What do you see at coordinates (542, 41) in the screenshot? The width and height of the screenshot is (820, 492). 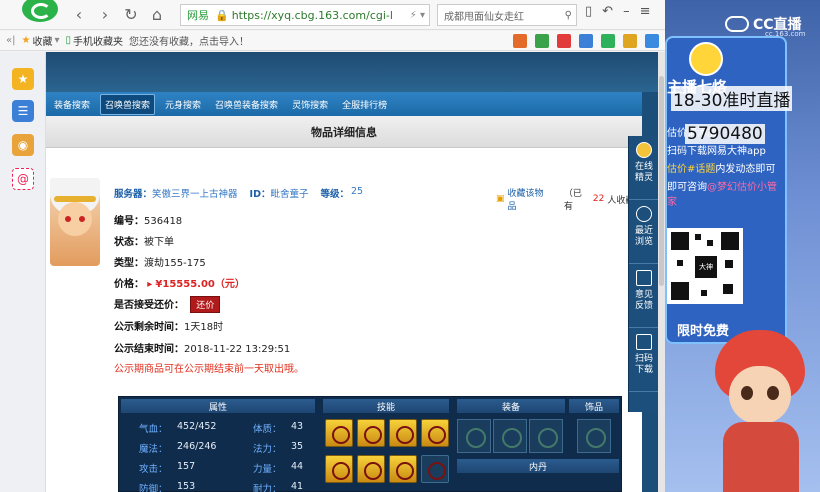 I see `add-icon` at bounding box center [542, 41].